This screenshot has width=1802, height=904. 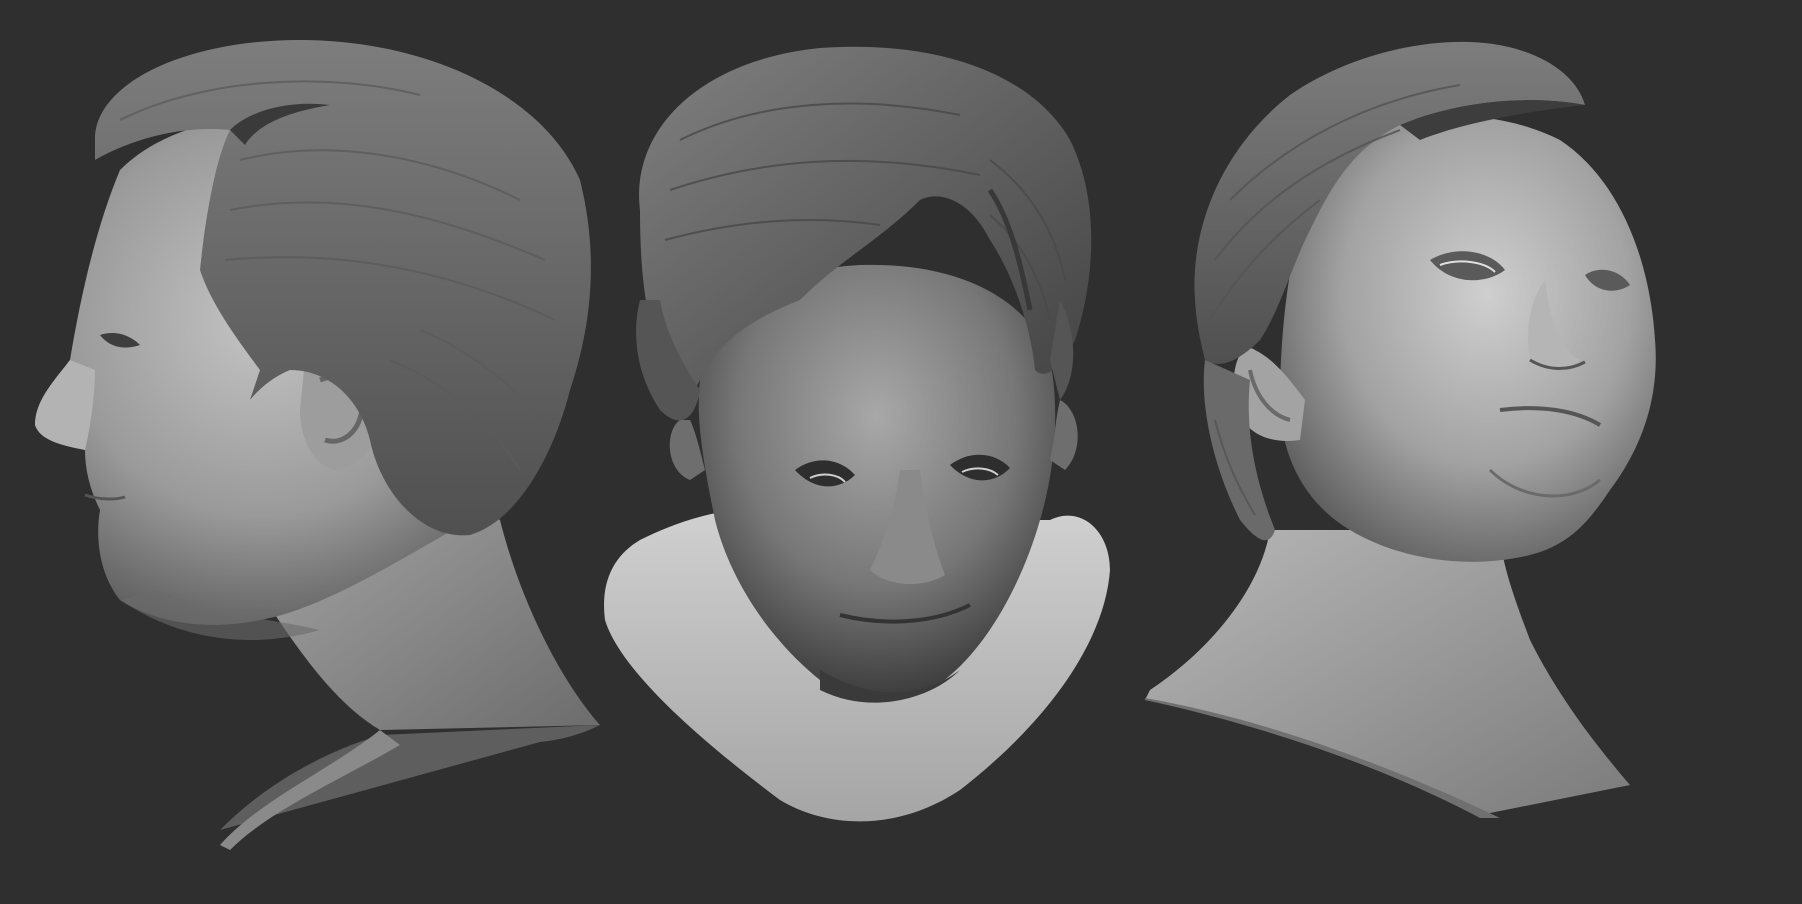 What do you see at coordinates (1468, 339) in the screenshot?
I see `face-right` at bounding box center [1468, 339].